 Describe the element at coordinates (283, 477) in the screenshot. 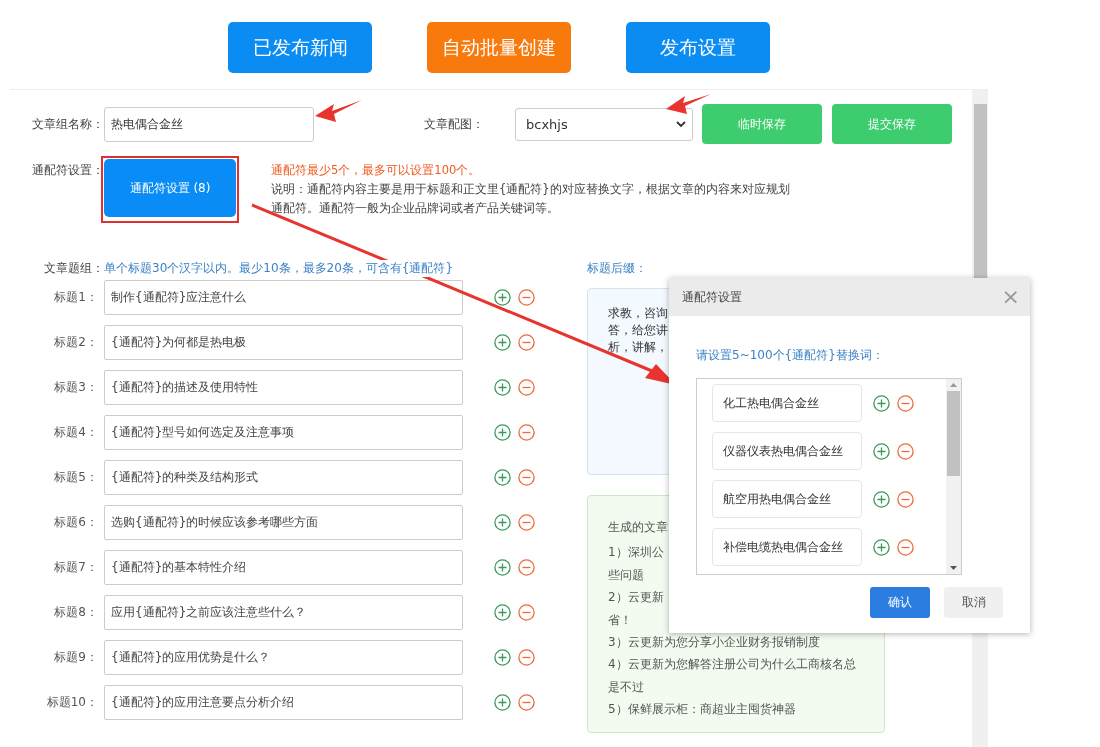

I see `input-field: {通配符}的种类及结构形式` at that location.